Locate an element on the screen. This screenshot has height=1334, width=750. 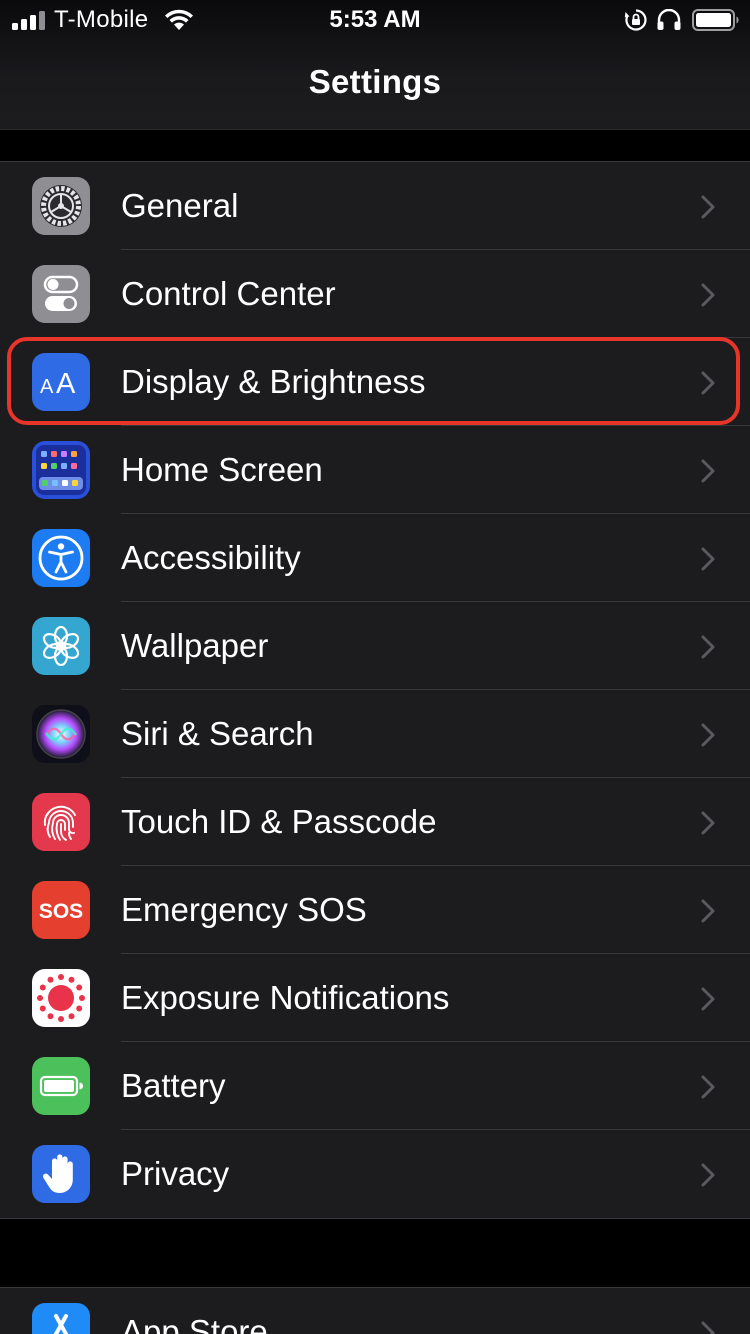
fingerprint-icon is located at coordinates (61, 822).